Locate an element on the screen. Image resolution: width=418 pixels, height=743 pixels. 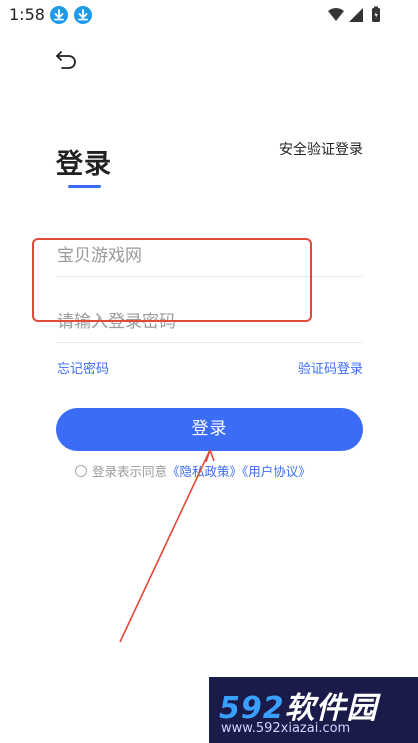
annotation-arrow is located at coordinates (167, 546).